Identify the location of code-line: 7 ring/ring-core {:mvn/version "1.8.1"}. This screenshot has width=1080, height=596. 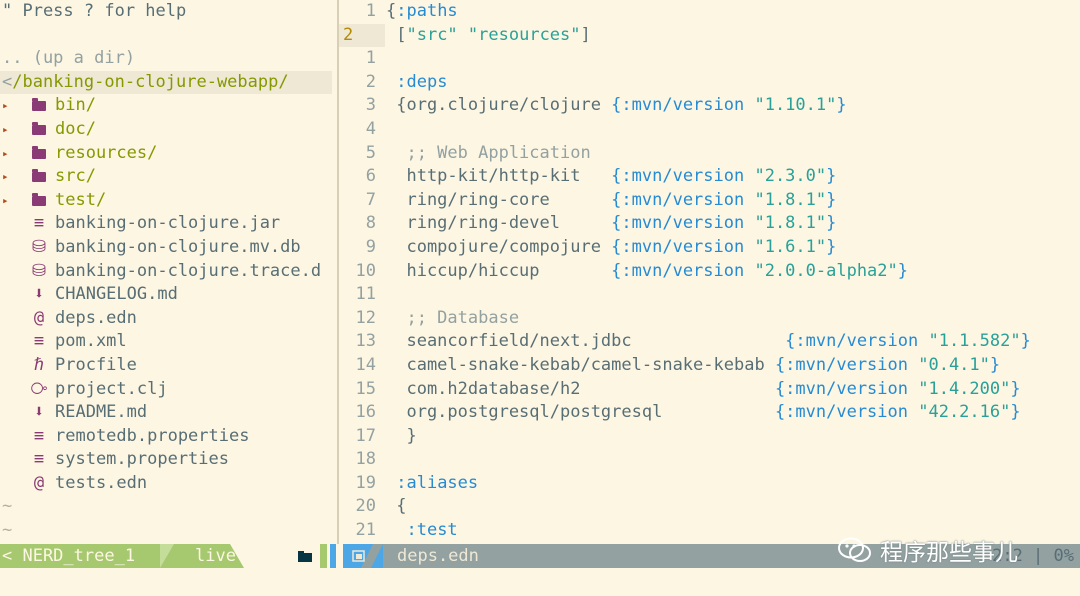
(709, 201).